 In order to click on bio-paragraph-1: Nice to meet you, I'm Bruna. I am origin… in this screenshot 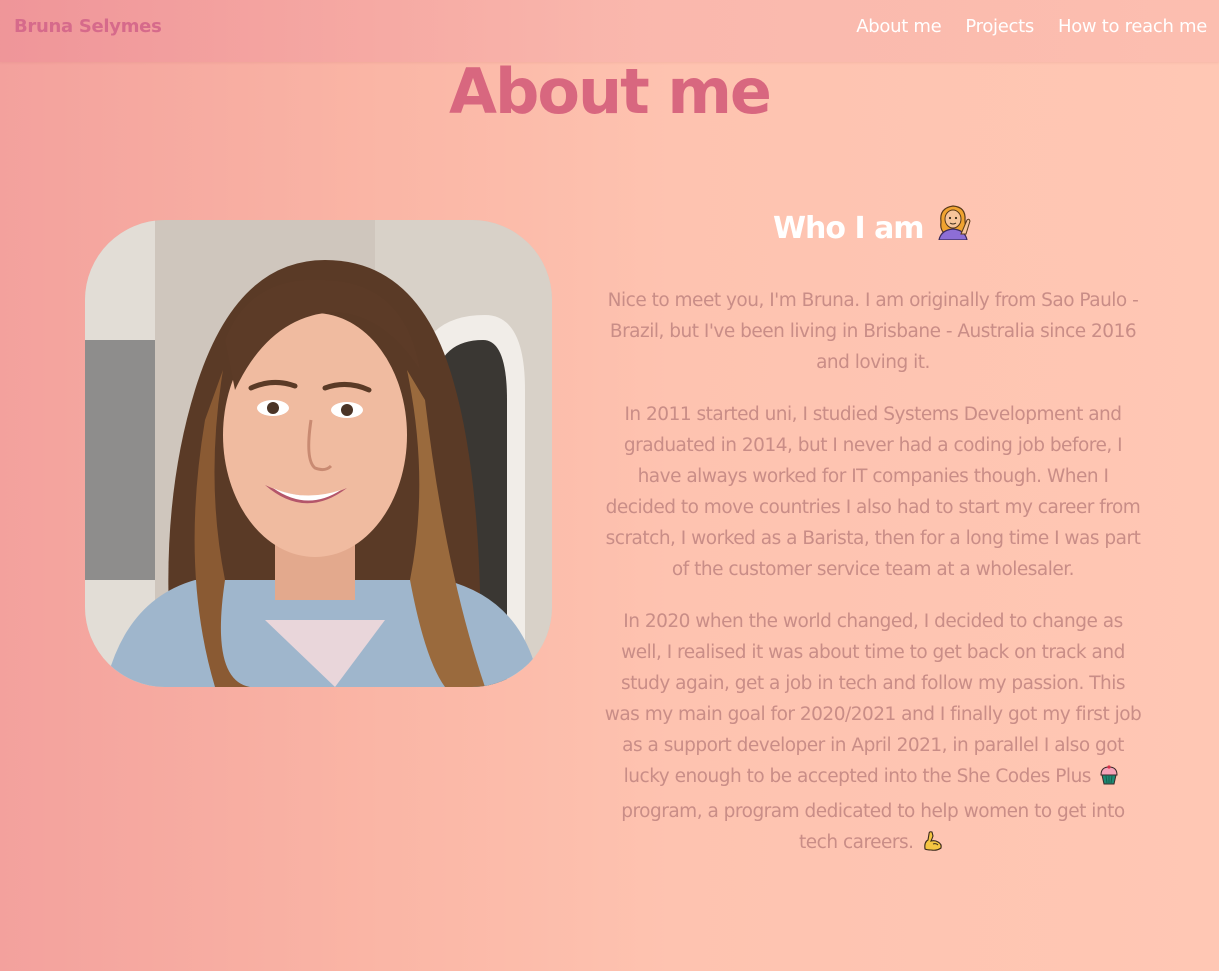, I will do `click(873, 331)`.